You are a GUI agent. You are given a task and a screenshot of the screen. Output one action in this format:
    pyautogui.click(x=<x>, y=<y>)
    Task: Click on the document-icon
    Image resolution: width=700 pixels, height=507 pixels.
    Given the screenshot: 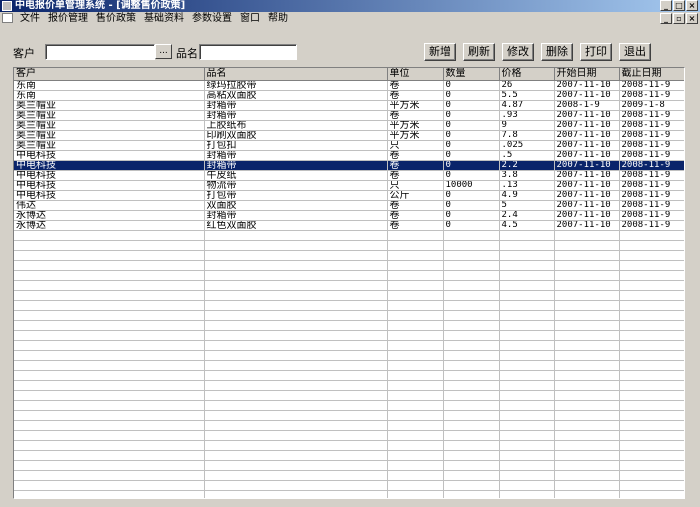 What is the action you would take?
    pyautogui.click(x=7, y=18)
    